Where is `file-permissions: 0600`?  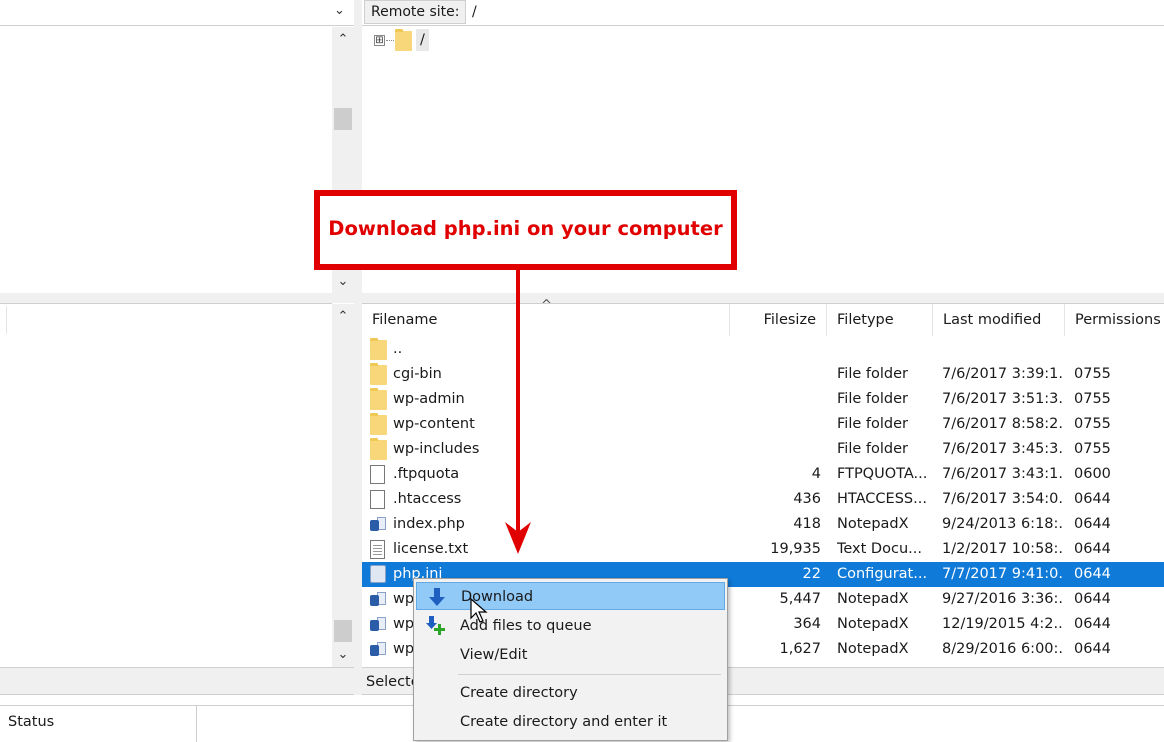
file-permissions: 0600 is located at coordinates (1092, 474).